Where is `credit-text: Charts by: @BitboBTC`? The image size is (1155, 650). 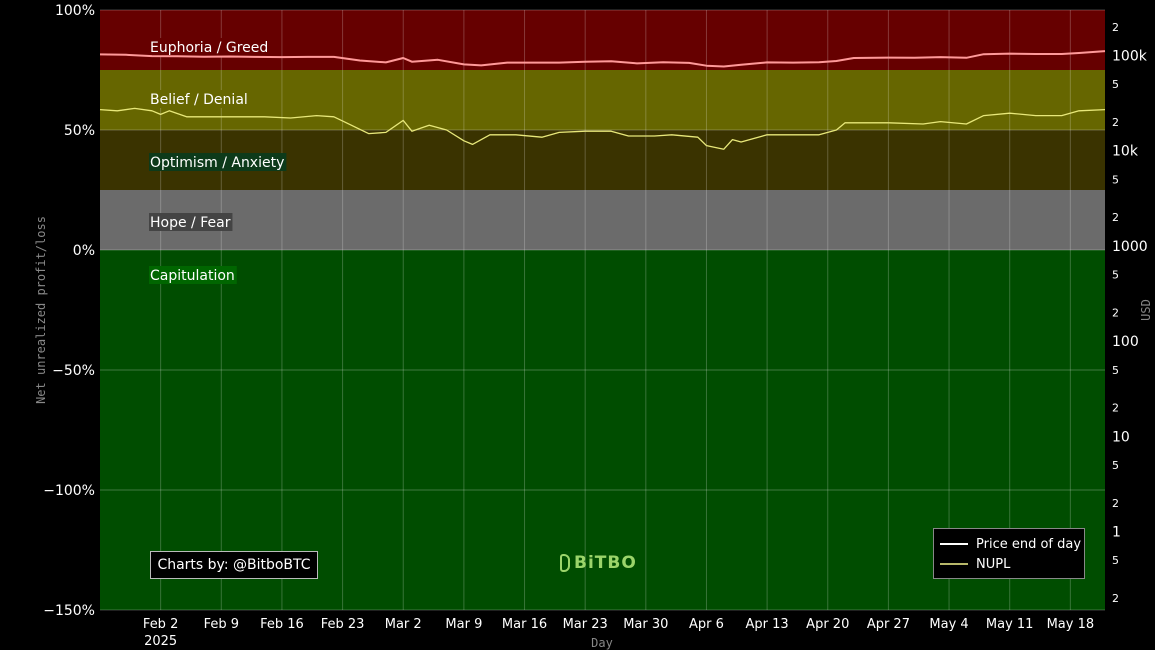 credit-text: Charts by: @BitboBTC is located at coordinates (234, 565).